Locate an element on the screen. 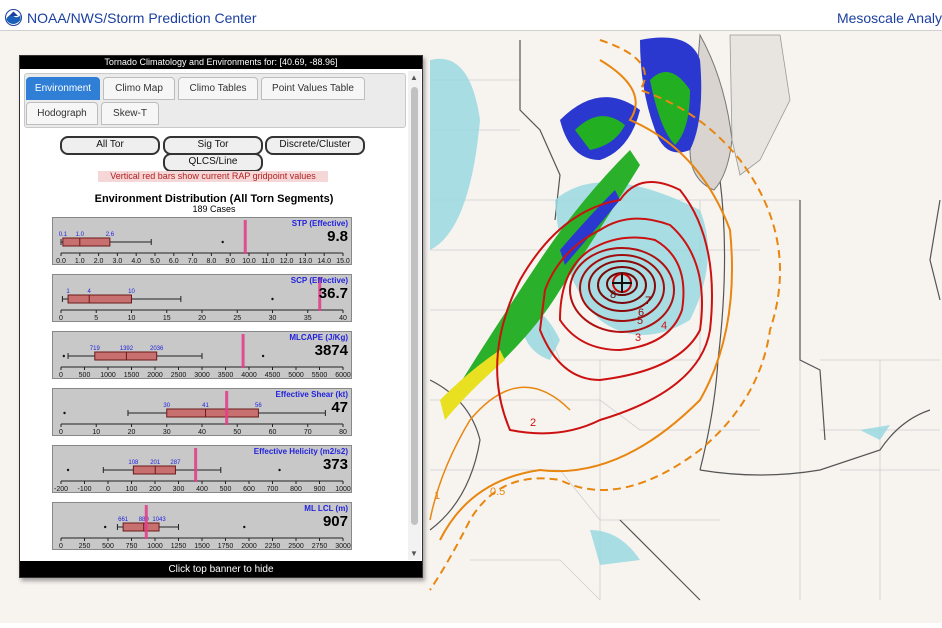  tick-label: 1250 is located at coordinates (179, 546).